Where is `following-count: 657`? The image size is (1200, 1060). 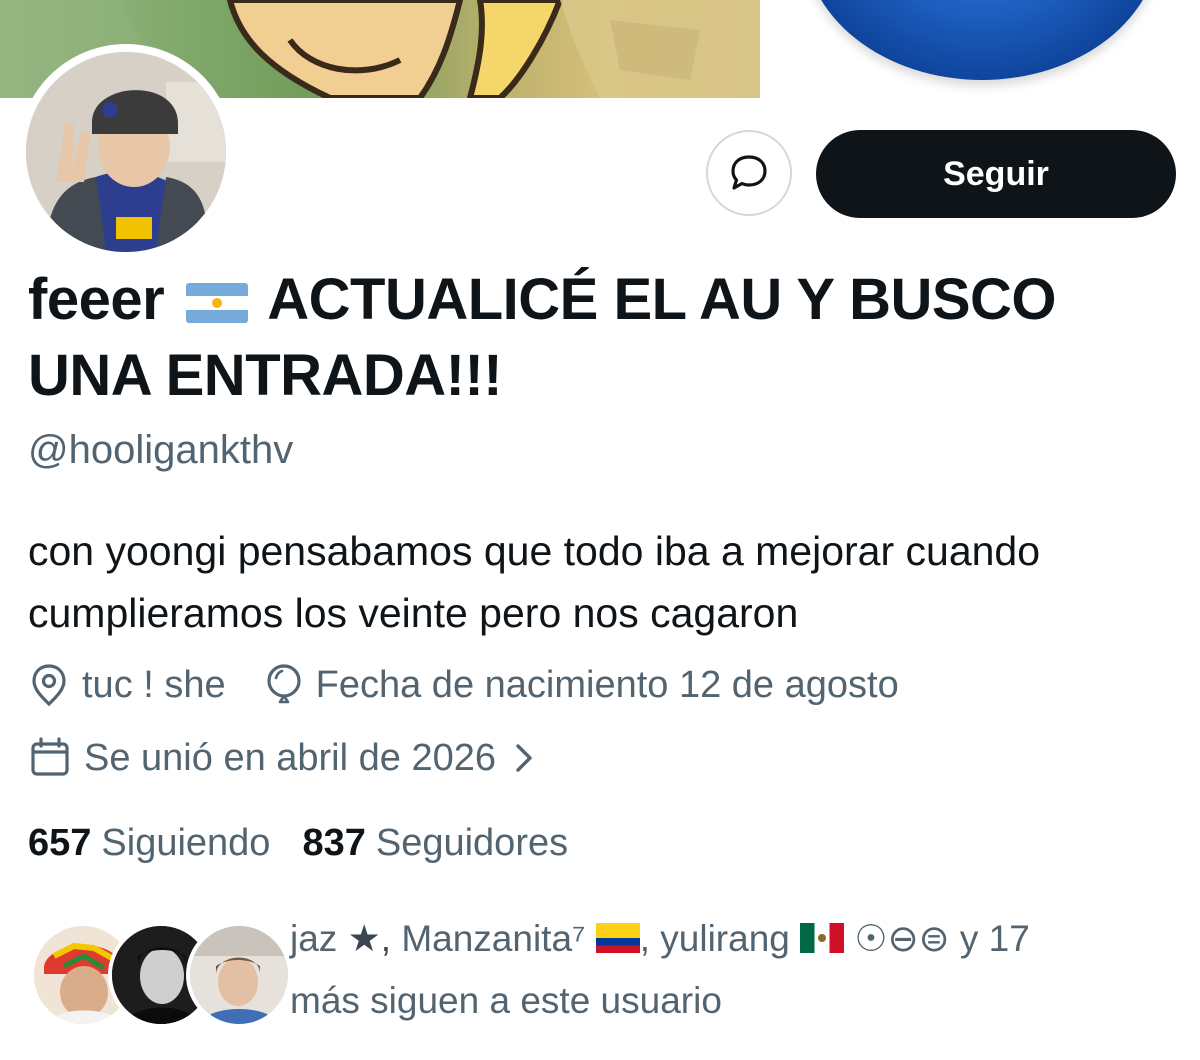 following-count: 657 is located at coordinates (59, 843).